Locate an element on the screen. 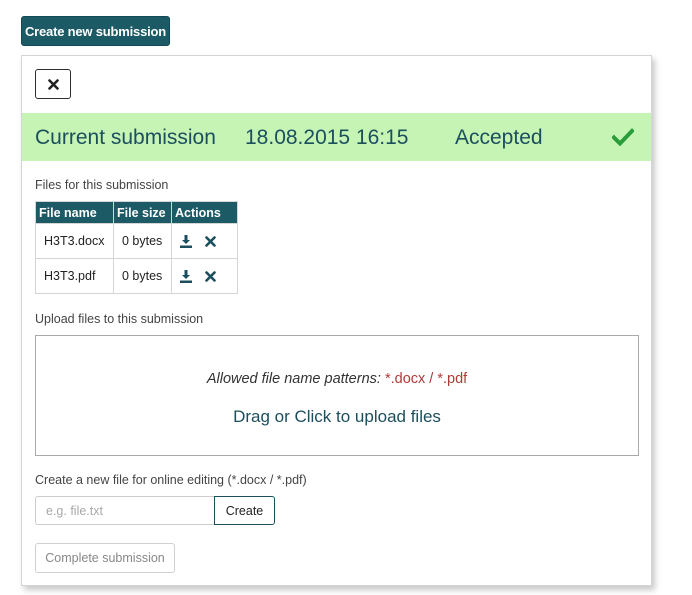 This screenshot has height=595, width=692. files-section-label: Files for this submission is located at coordinates (102, 185).